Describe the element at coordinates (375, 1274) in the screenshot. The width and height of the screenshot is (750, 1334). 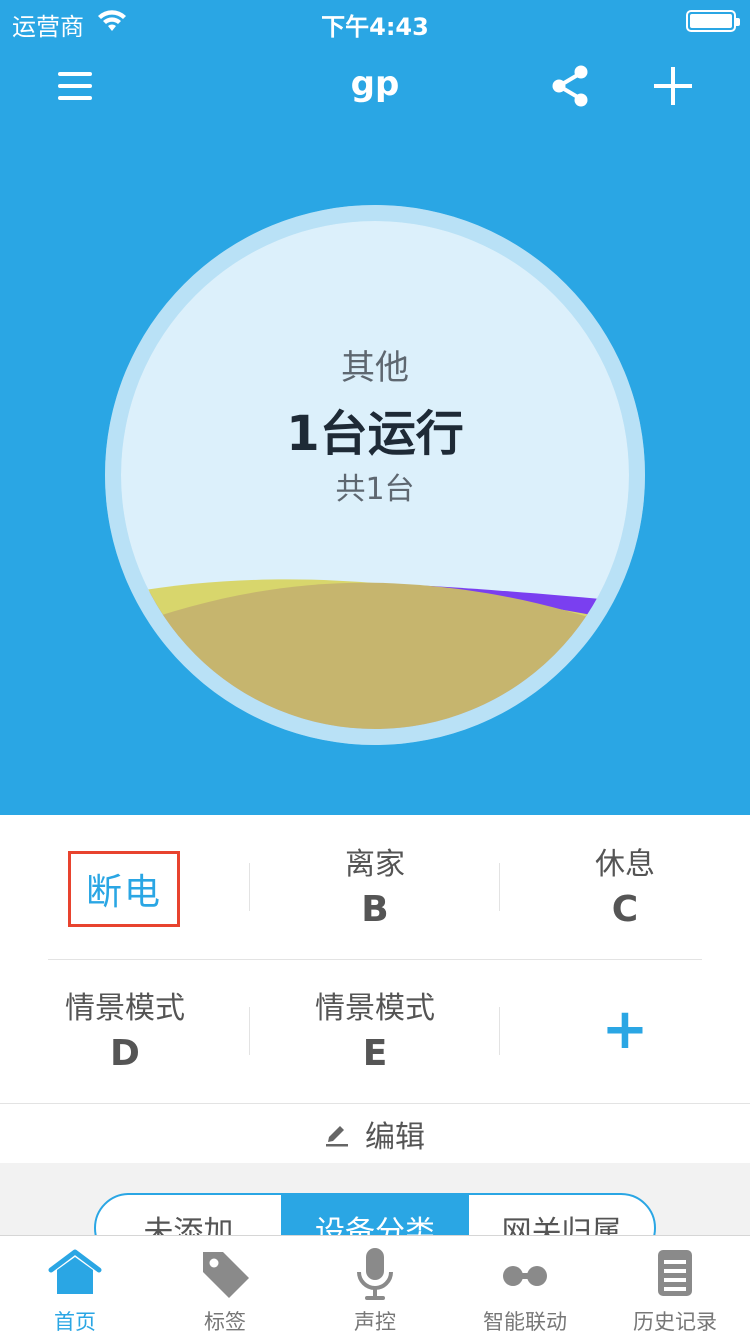
I see `microphone-icon` at that location.